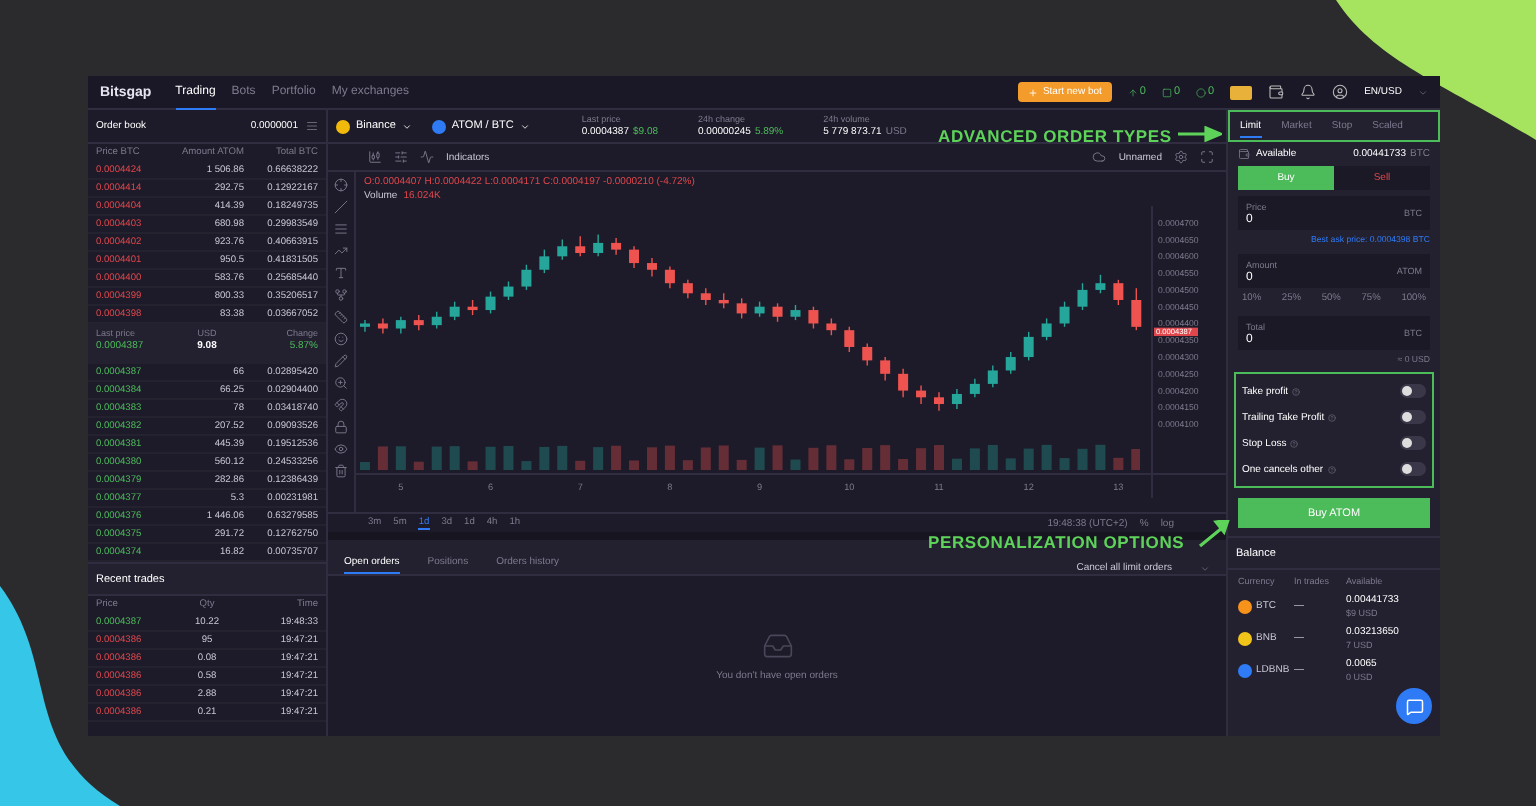 The image size is (1536, 806). What do you see at coordinates (341, 405) in the screenshot?
I see `magnet-icon` at bounding box center [341, 405].